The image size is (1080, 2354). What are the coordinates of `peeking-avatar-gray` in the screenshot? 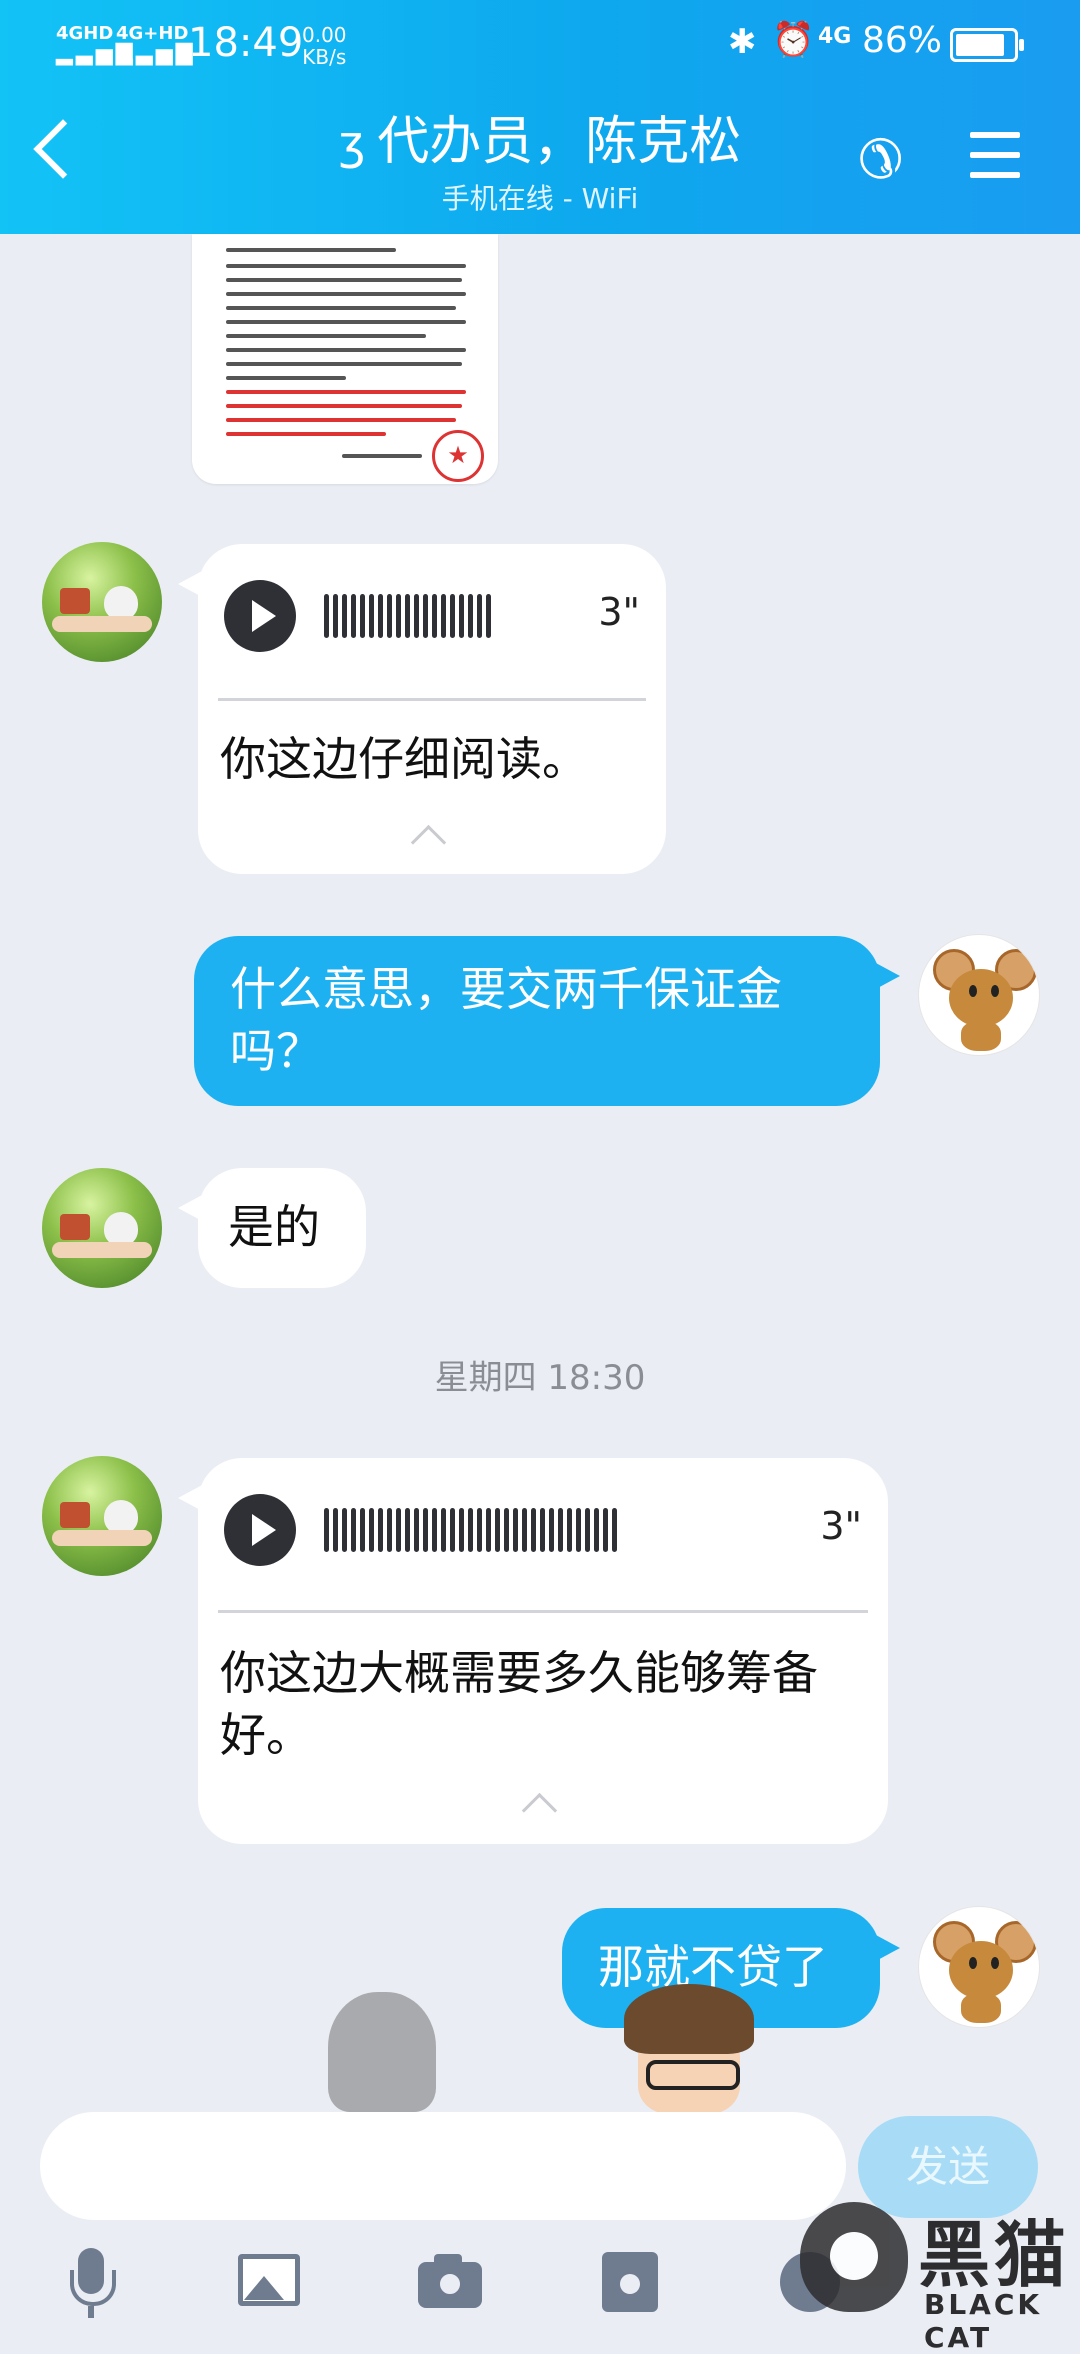 It's located at (378, 2049).